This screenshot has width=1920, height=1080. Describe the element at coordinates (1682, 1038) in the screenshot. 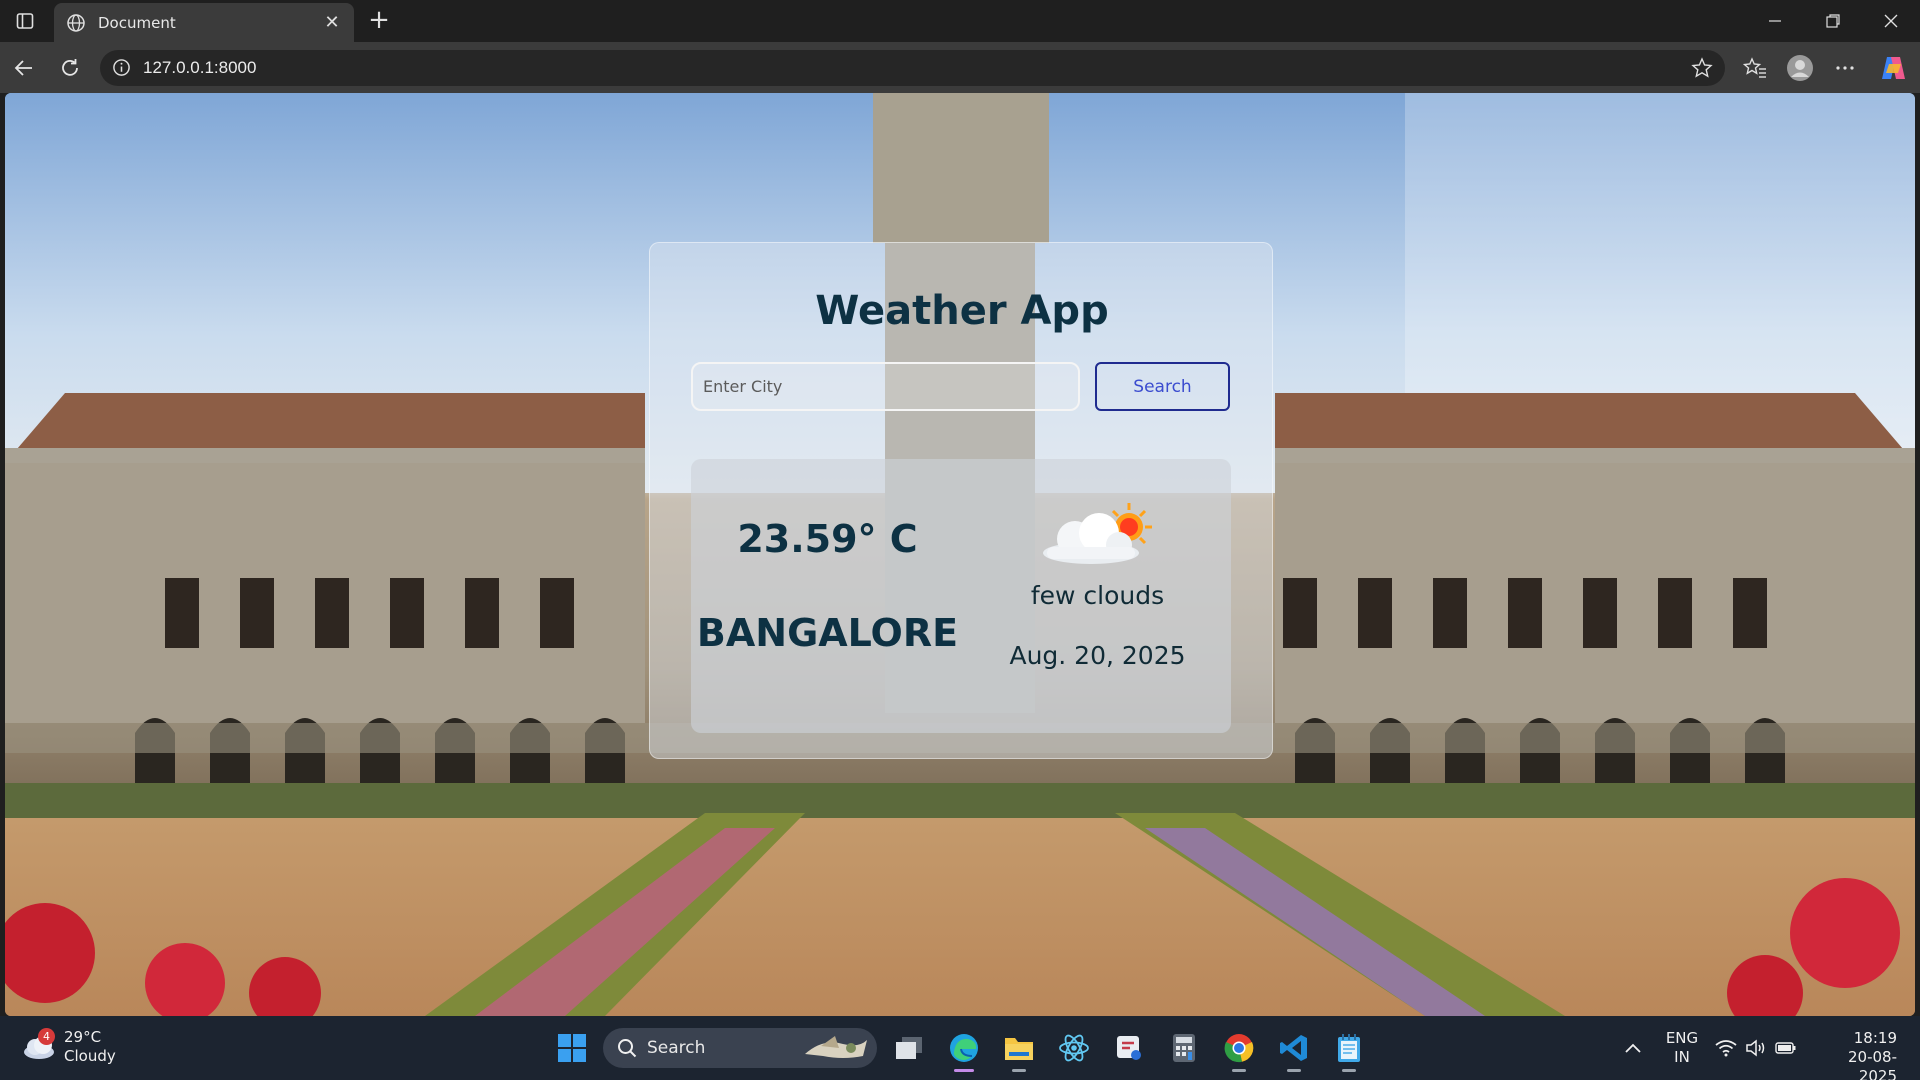

I see `language-code: ENG` at that location.